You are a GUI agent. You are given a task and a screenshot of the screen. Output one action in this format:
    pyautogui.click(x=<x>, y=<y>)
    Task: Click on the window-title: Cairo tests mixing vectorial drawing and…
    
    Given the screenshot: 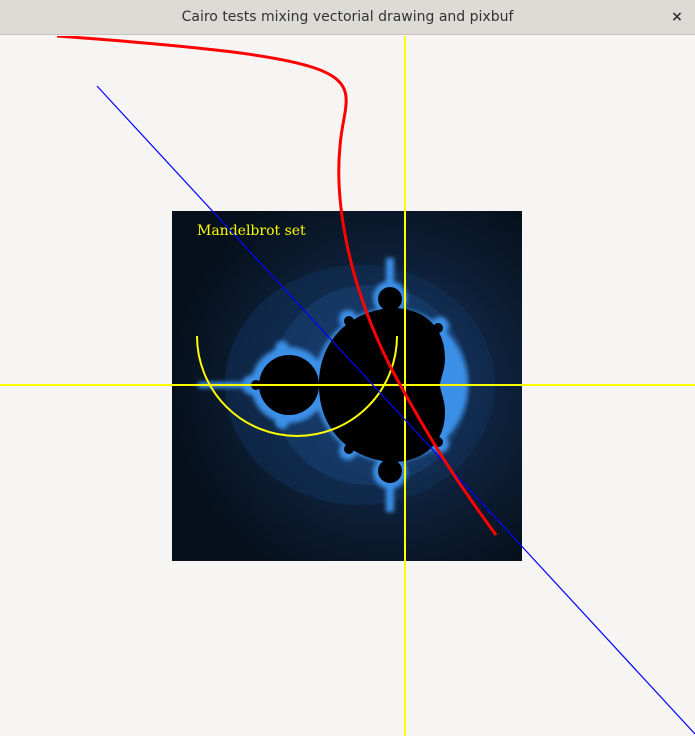 What is the action you would take?
    pyautogui.click(x=347, y=17)
    